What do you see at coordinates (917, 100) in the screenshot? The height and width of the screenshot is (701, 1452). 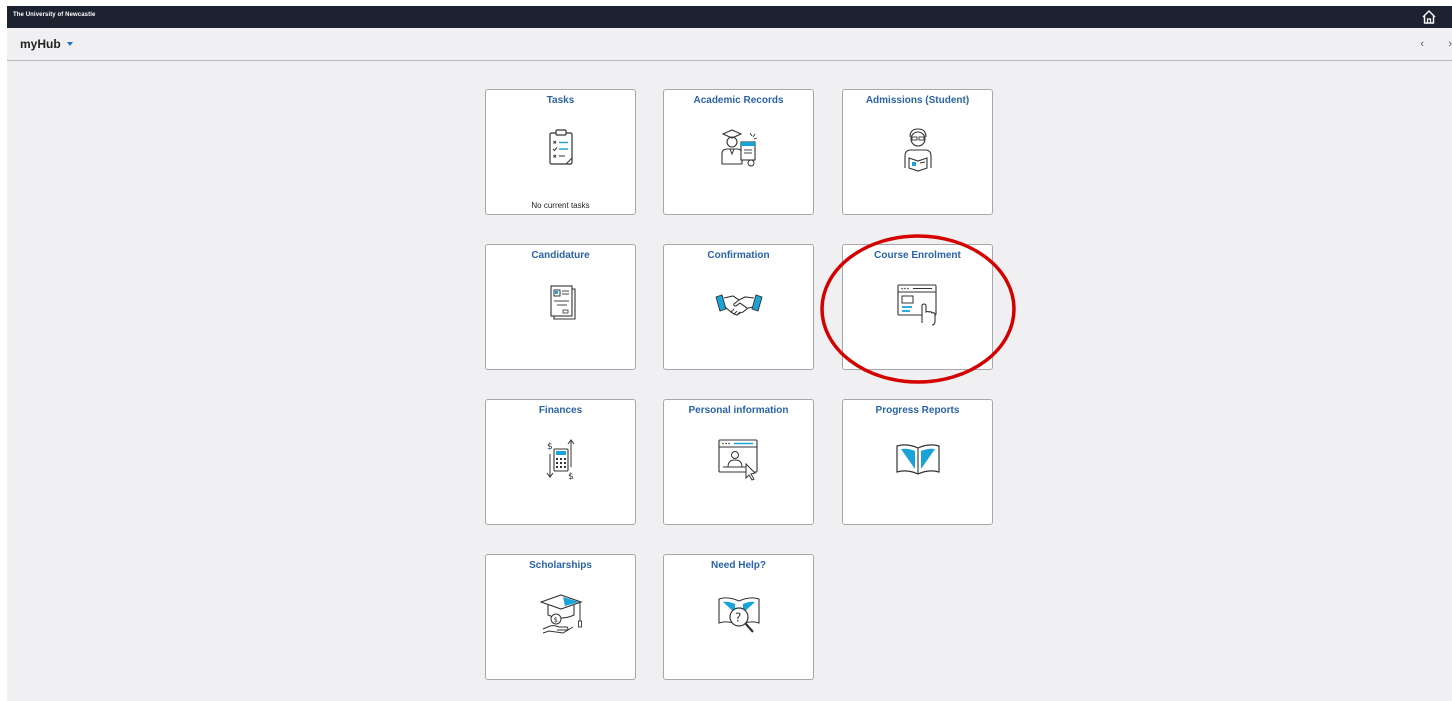 I see `tile-title: Admissions (Student)` at bounding box center [917, 100].